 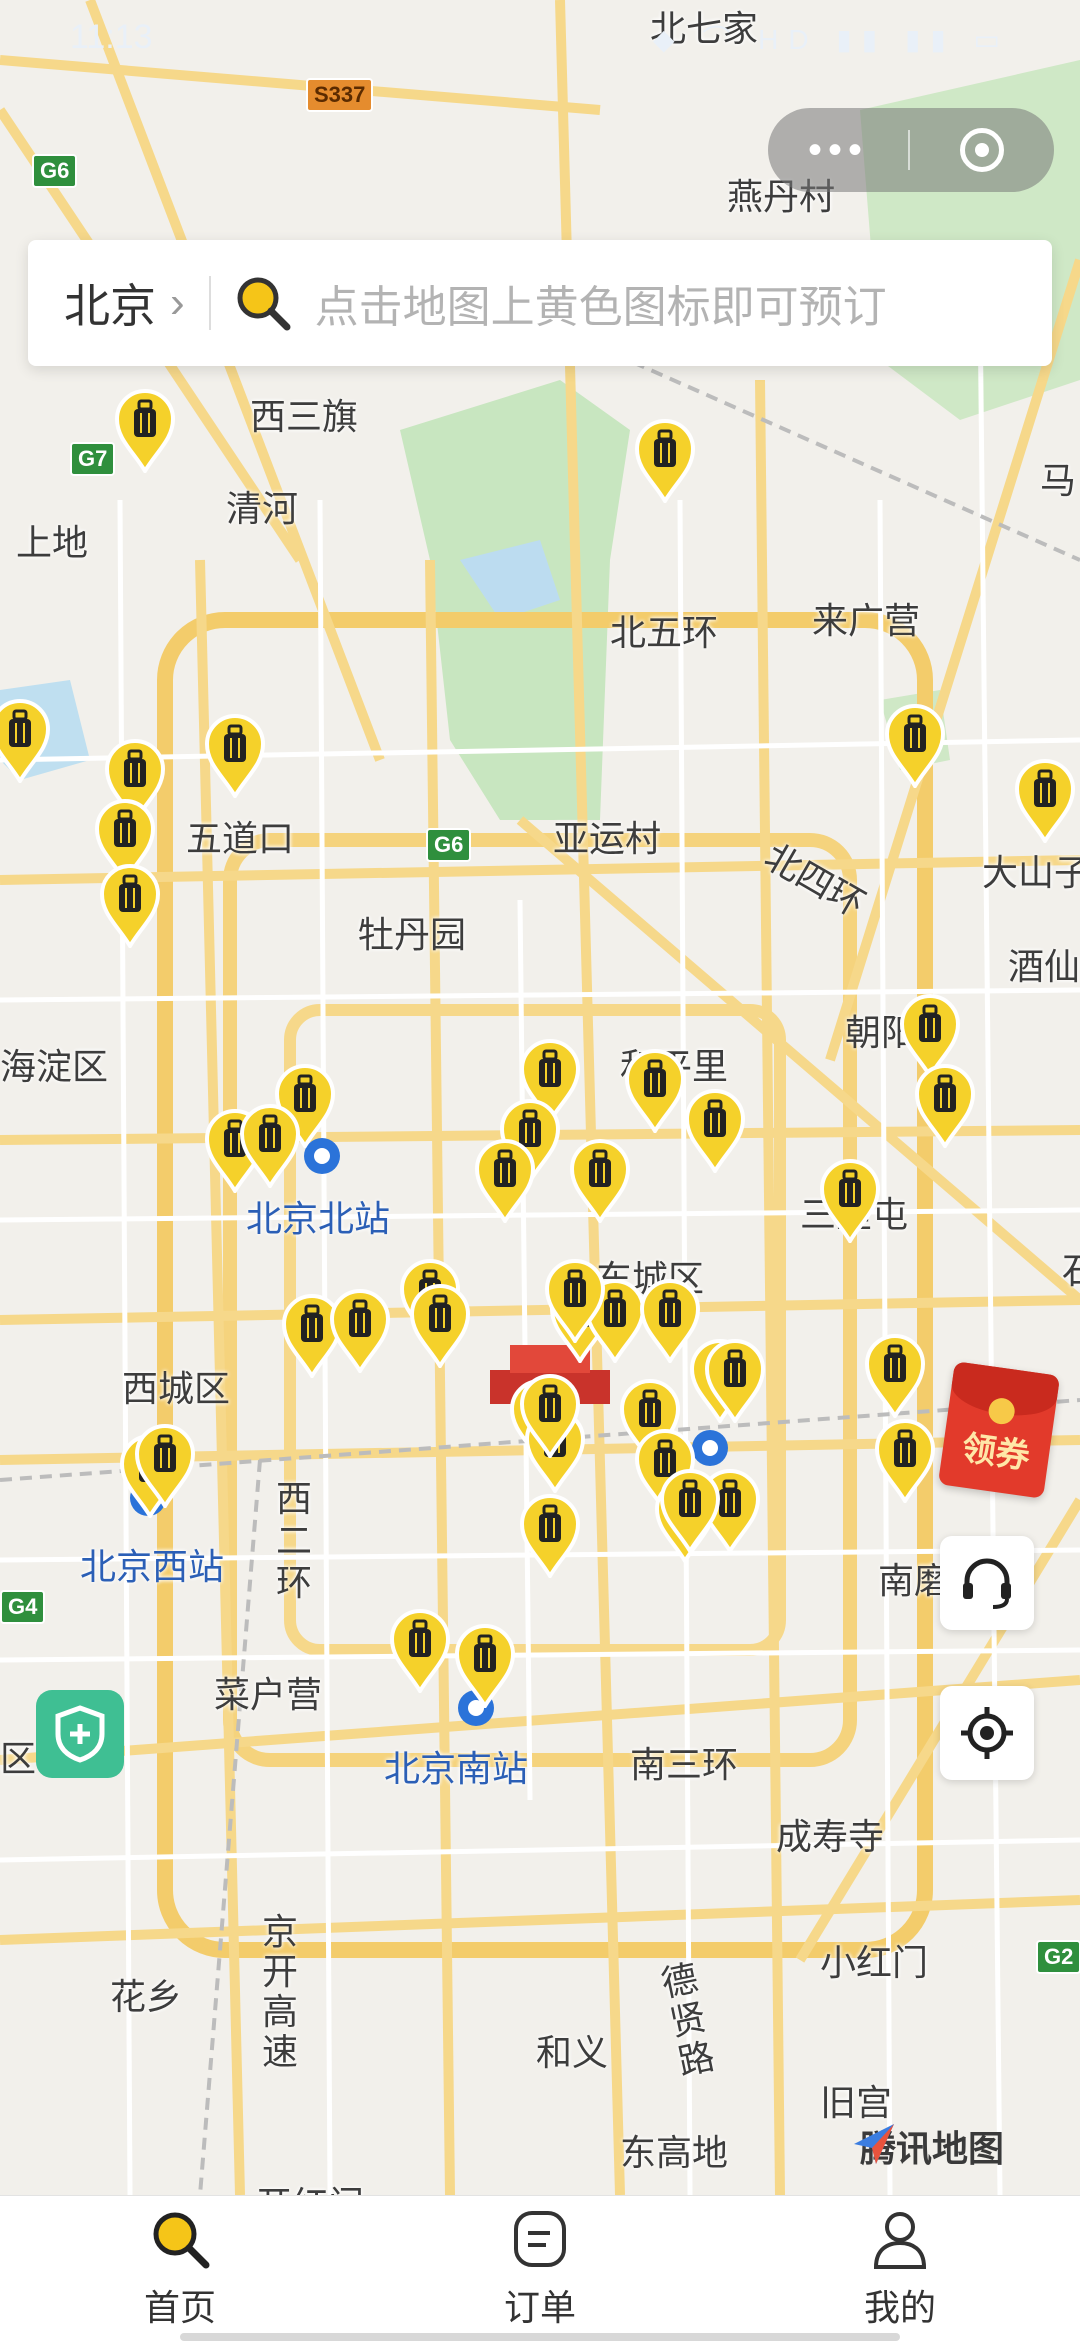 I want to click on locate-button, so click(x=987, y=1733).